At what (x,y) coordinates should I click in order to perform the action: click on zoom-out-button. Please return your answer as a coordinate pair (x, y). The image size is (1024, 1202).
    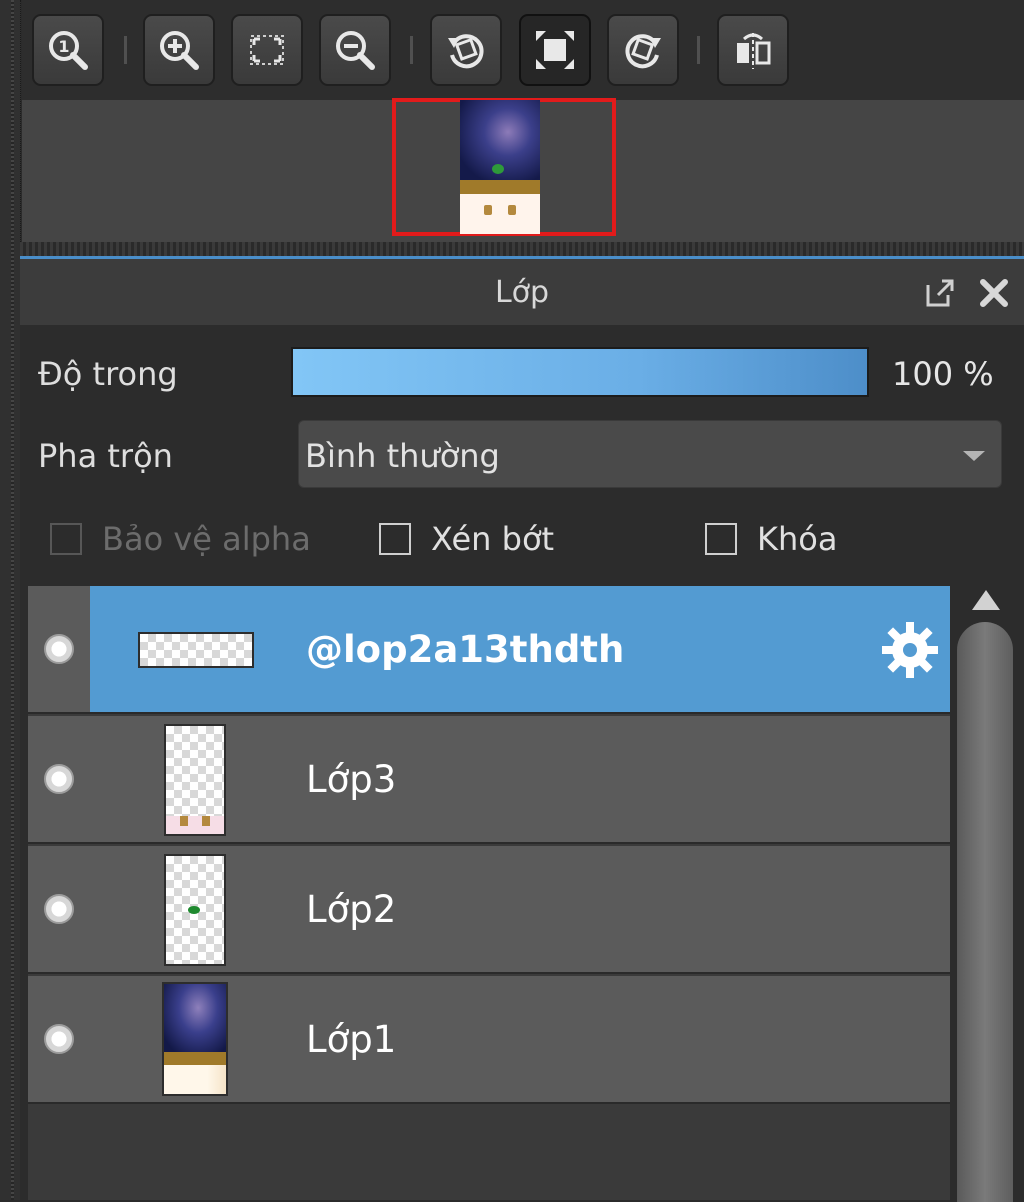
    Looking at the image, I should click on (355, 50).